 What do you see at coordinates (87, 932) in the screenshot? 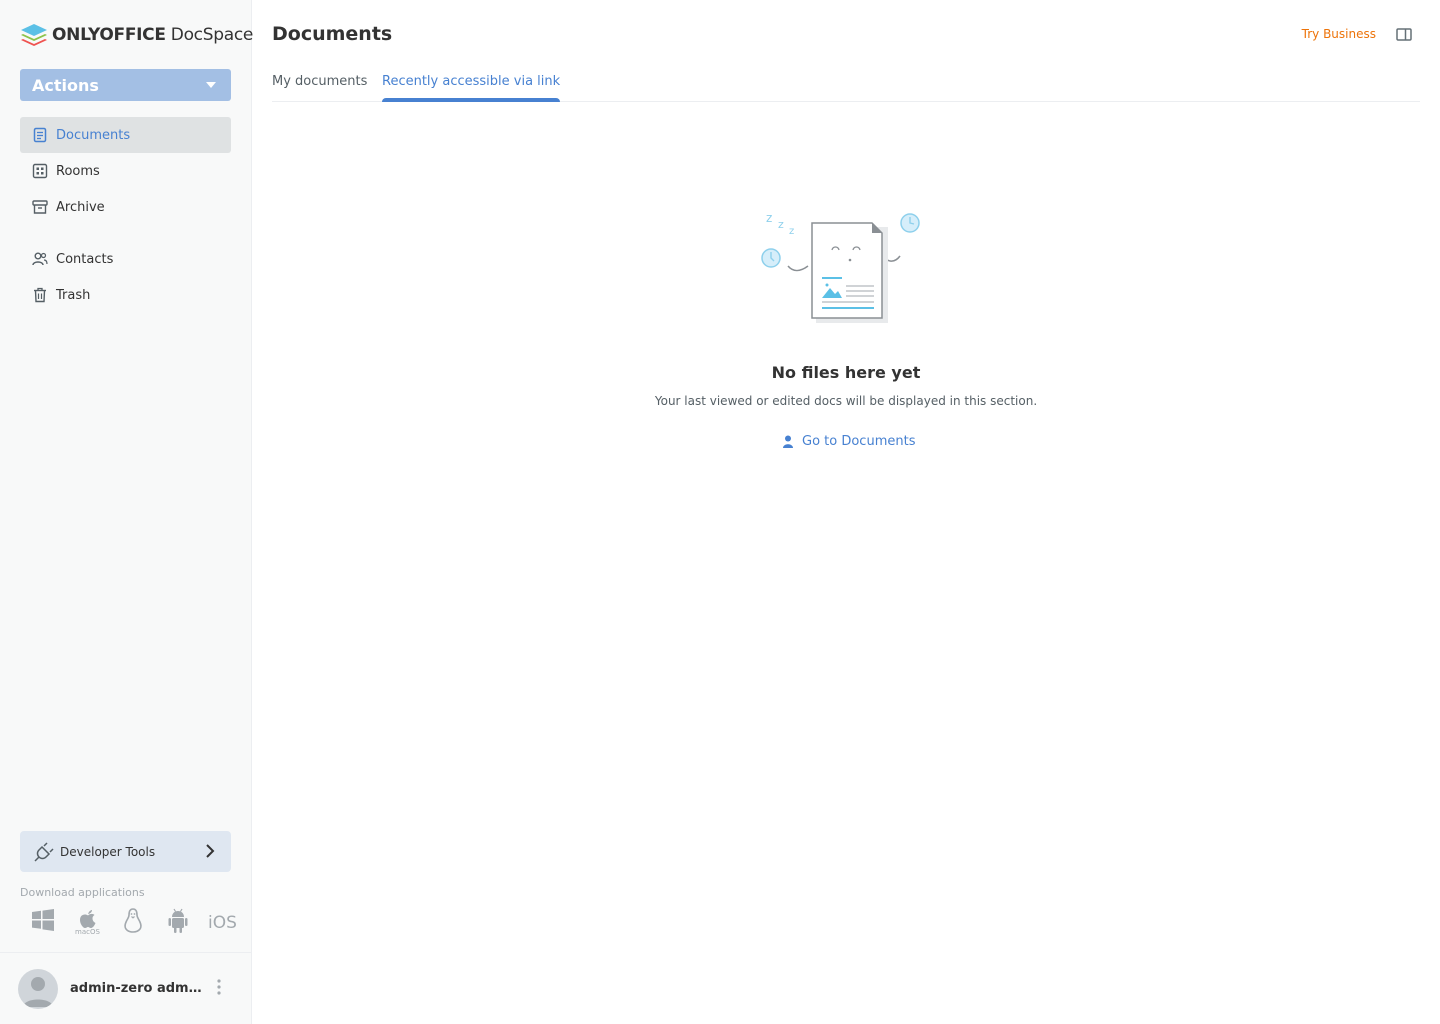
I see `macos-caption: macOS` at bounding box center [87, 932].